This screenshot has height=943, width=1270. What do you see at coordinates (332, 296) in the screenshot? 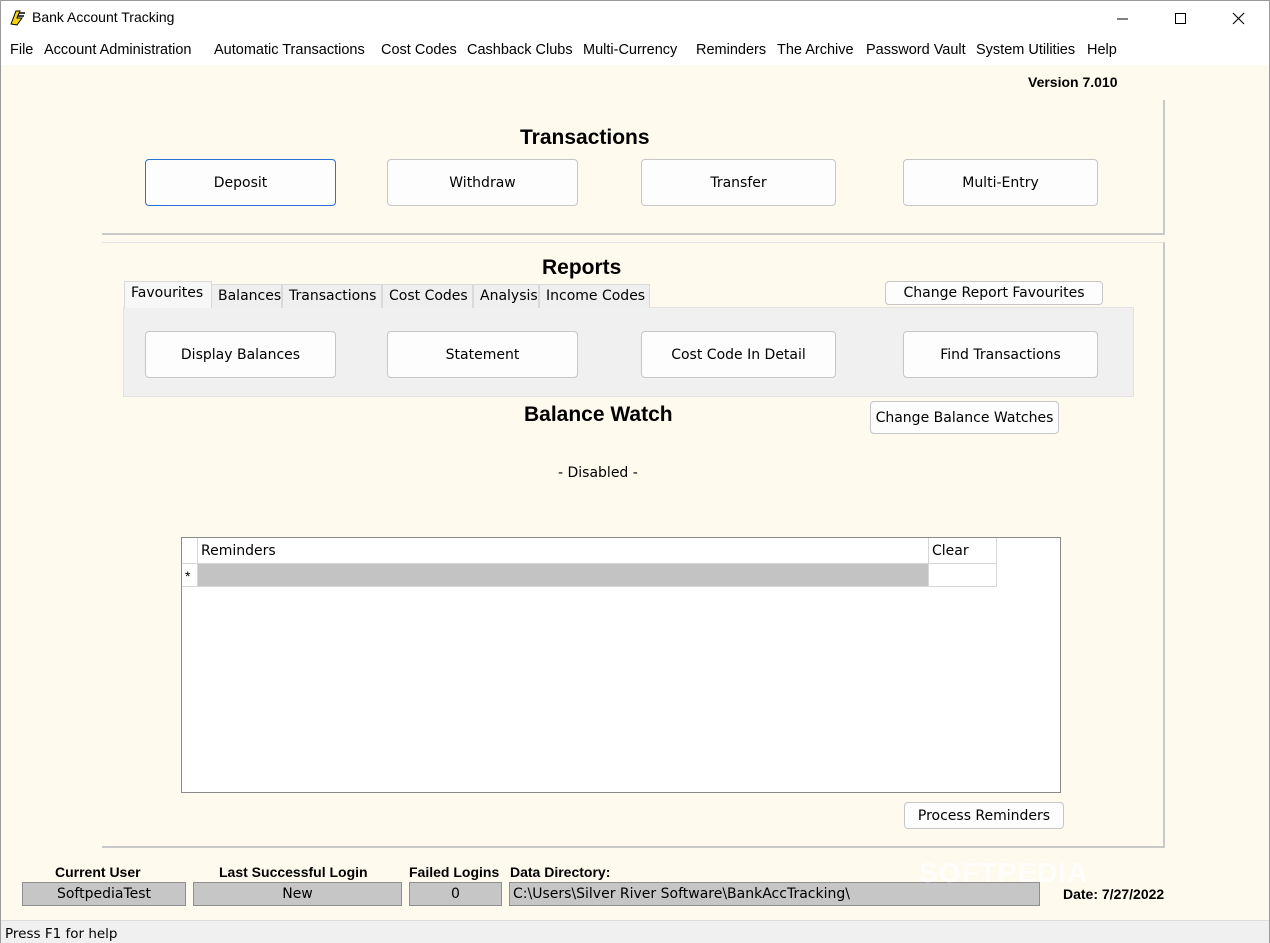
I see `tab-transactions: Transactions` at bounding box center [332, 296].